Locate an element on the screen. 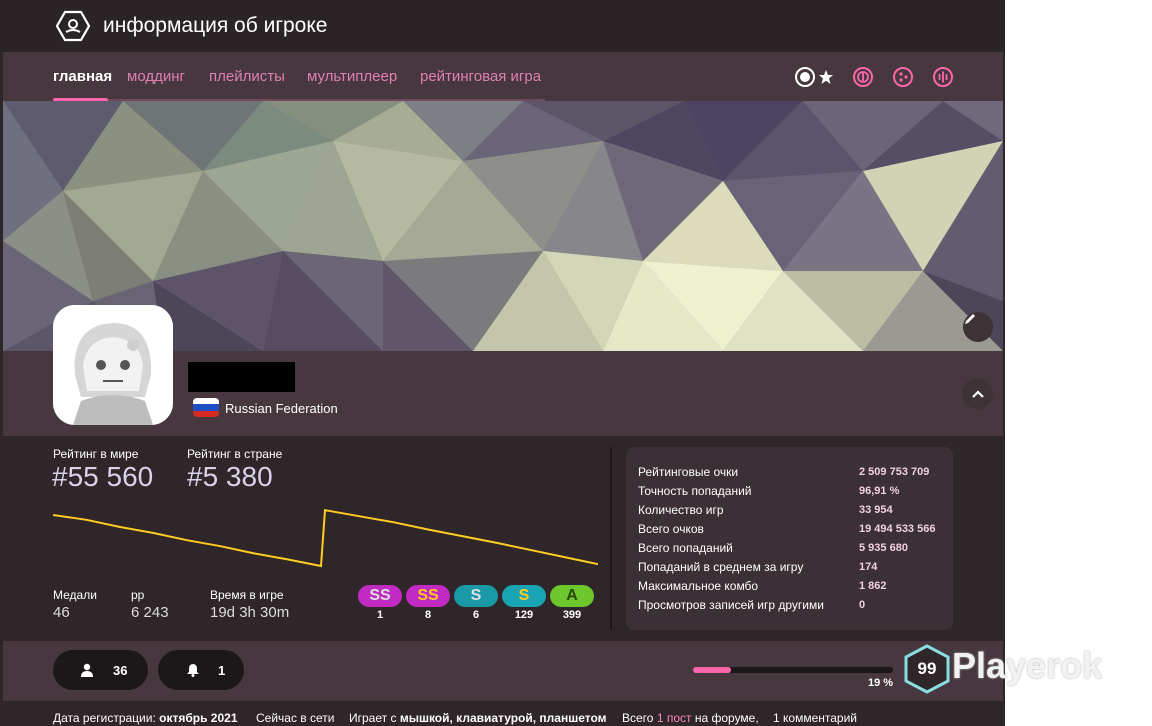 This screenshot has width=1152, height=726. avatar is located at coordinates (113, 365).